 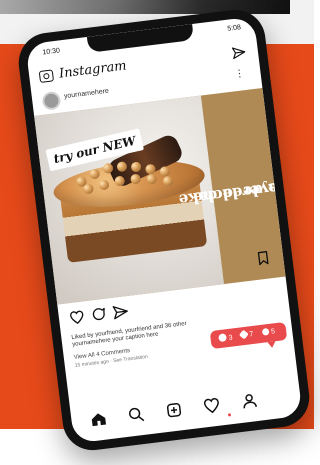 I want to click on notif-likes: 7, so click(x=246, y=335).